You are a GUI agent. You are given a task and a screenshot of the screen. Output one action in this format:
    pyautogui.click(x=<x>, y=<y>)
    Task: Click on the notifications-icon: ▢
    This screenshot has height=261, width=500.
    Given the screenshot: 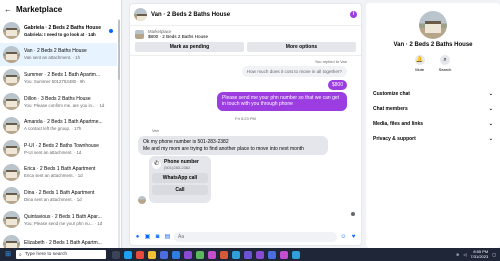 What is the action you would take?
    pyautogui.click(x=494, y=254)
    